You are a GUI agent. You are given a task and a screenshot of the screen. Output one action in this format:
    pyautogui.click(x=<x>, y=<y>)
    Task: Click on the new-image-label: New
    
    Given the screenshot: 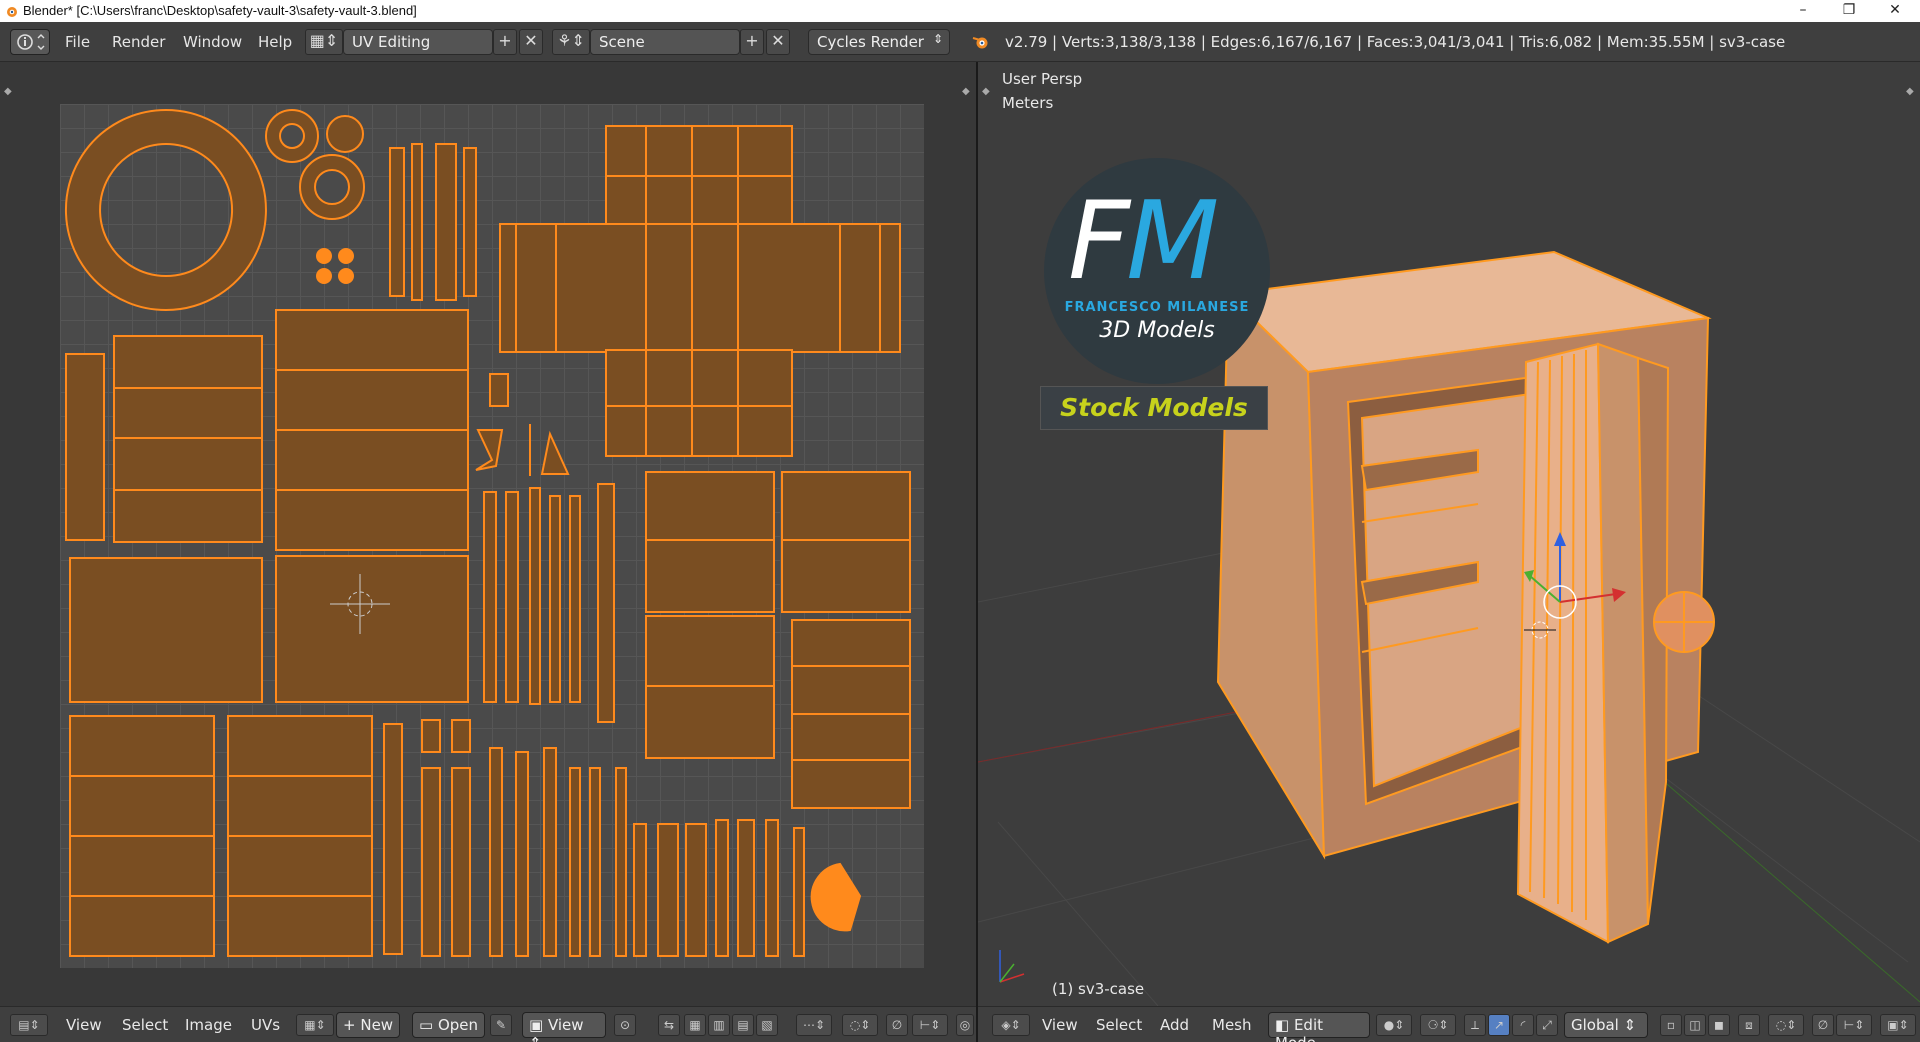 What is the action you would take?
    pyautogui.click(x=377, y=1025)
    